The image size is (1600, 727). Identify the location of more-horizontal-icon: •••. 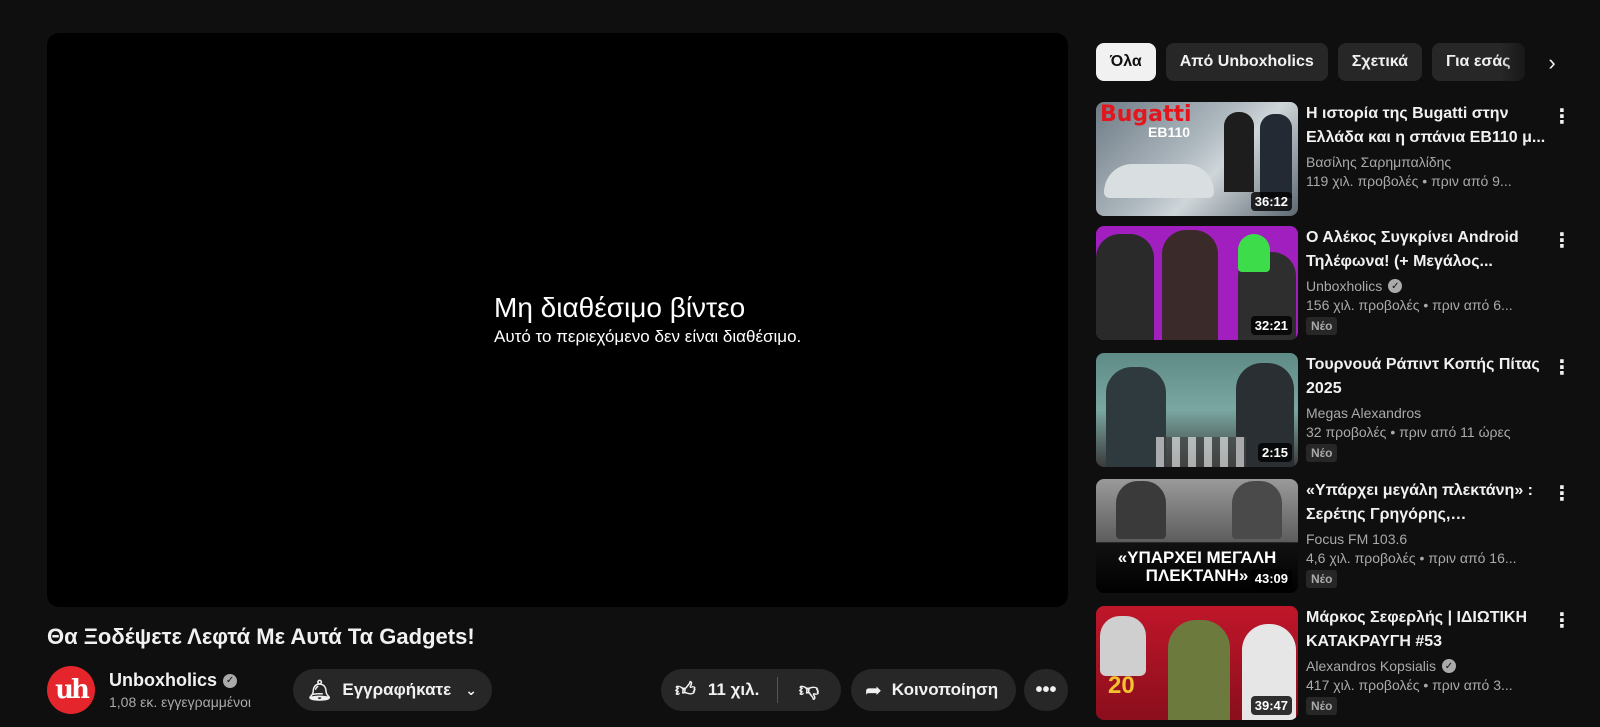
(1046, 689).